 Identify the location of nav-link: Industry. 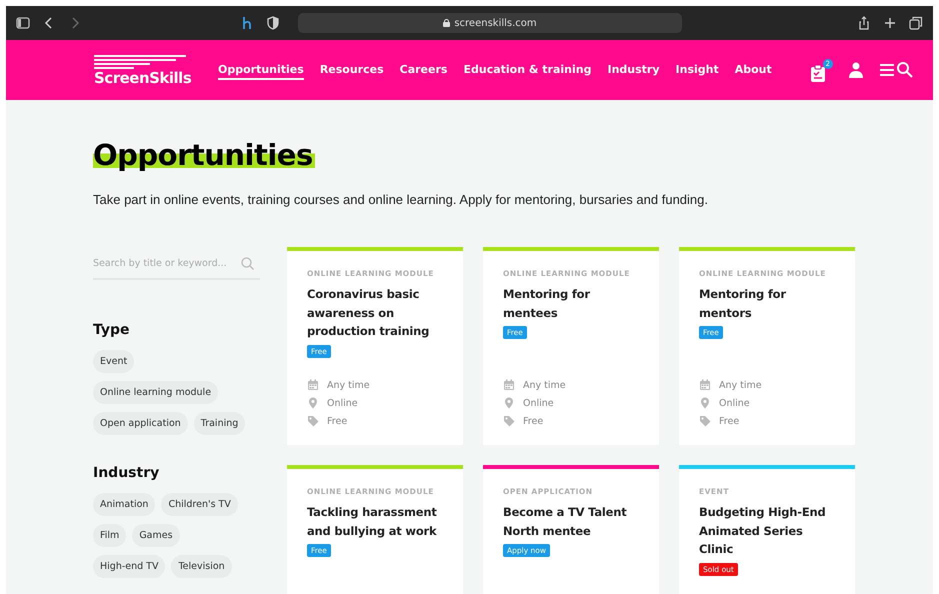
(633, 70).